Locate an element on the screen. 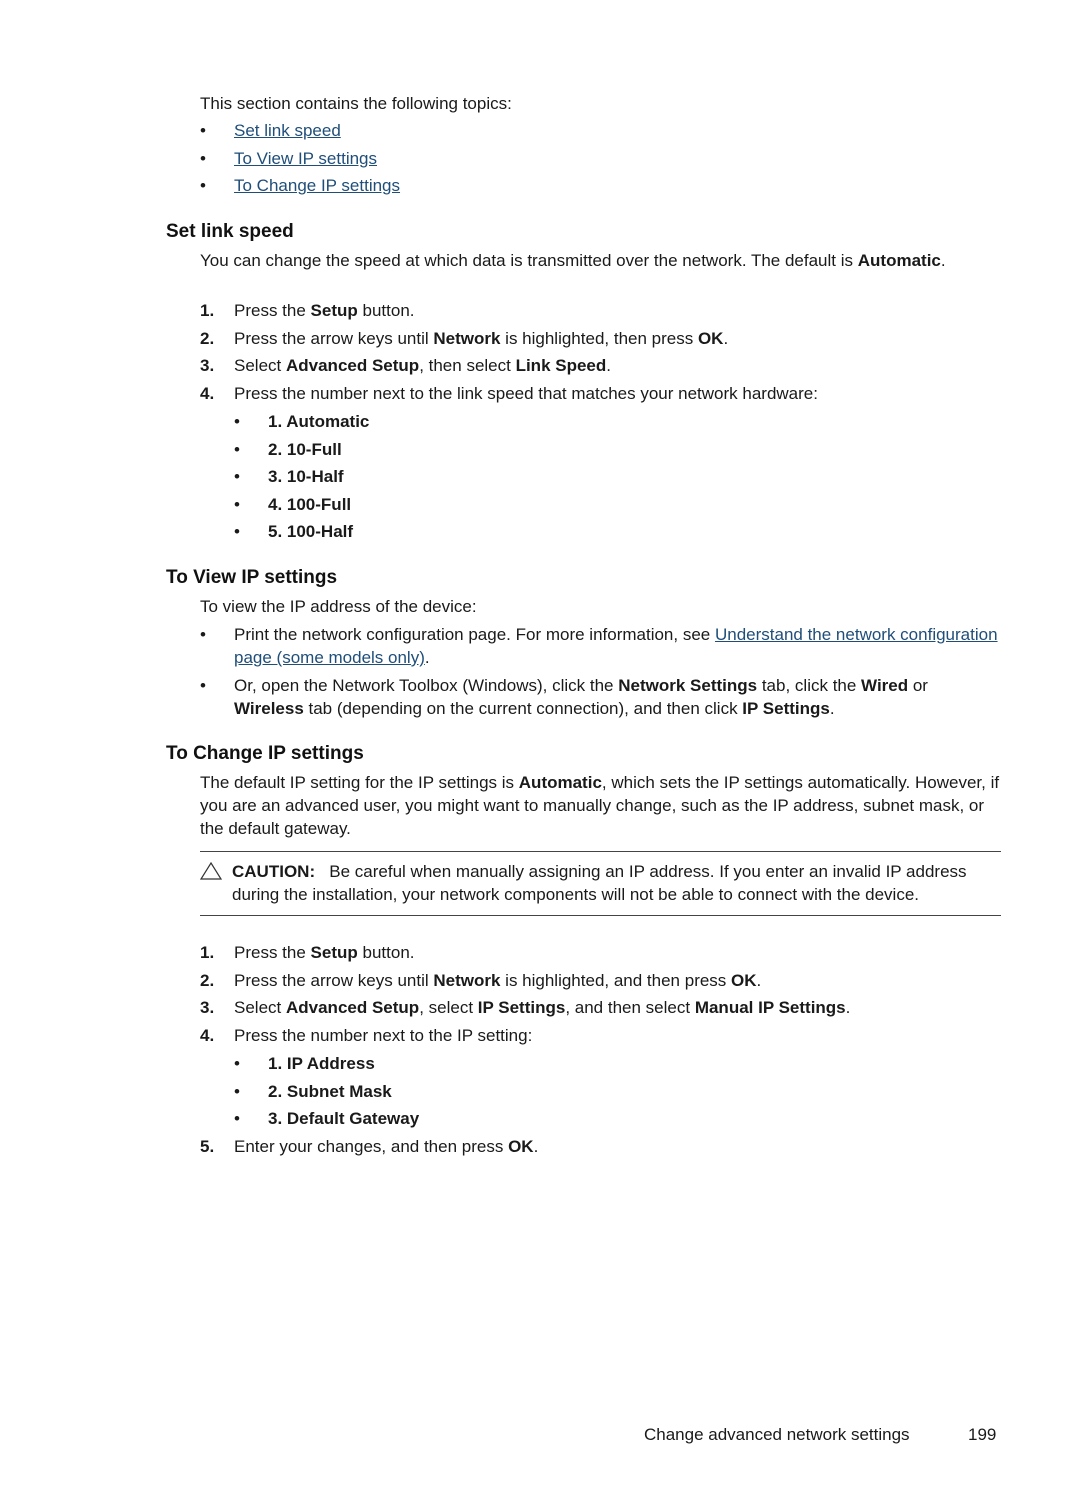 This screenshot has width=1080, height=1495. heading-set-link-speed: Set link speed is located at coordinates (230, 231).